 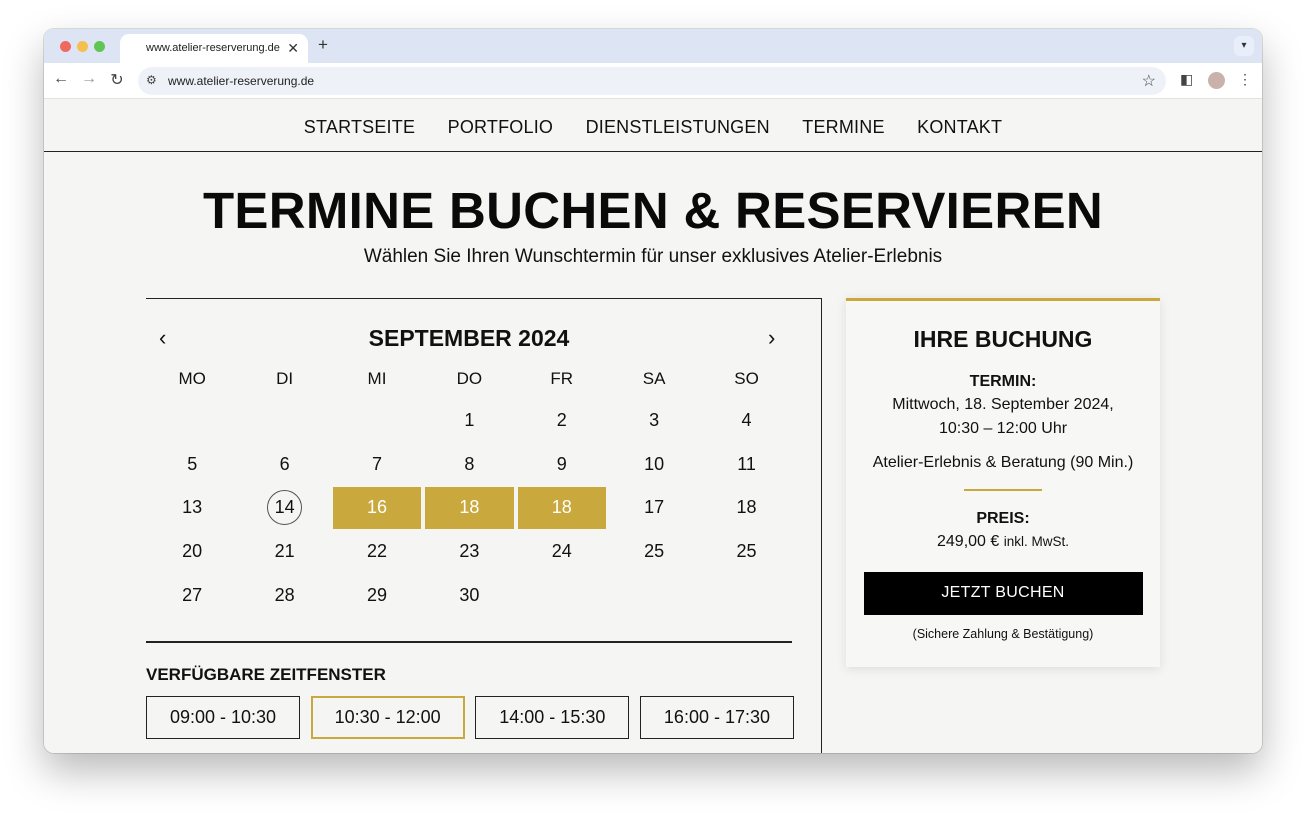 I want to click on termin-label: TERMIN:, so click(x=1003, y=381).